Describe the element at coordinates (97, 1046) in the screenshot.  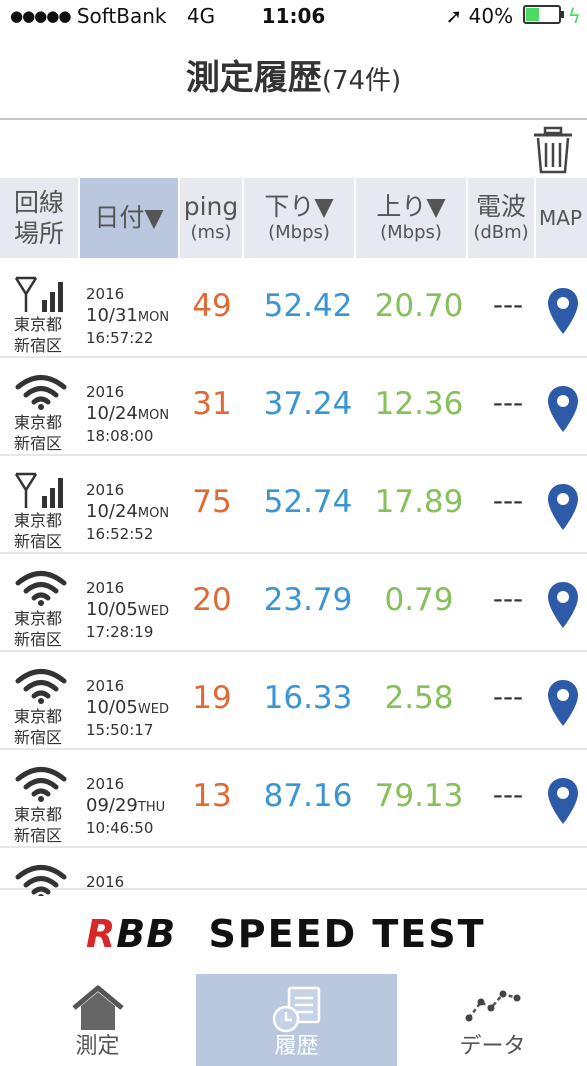
I see `tab-measure-label: 測定` at that location.